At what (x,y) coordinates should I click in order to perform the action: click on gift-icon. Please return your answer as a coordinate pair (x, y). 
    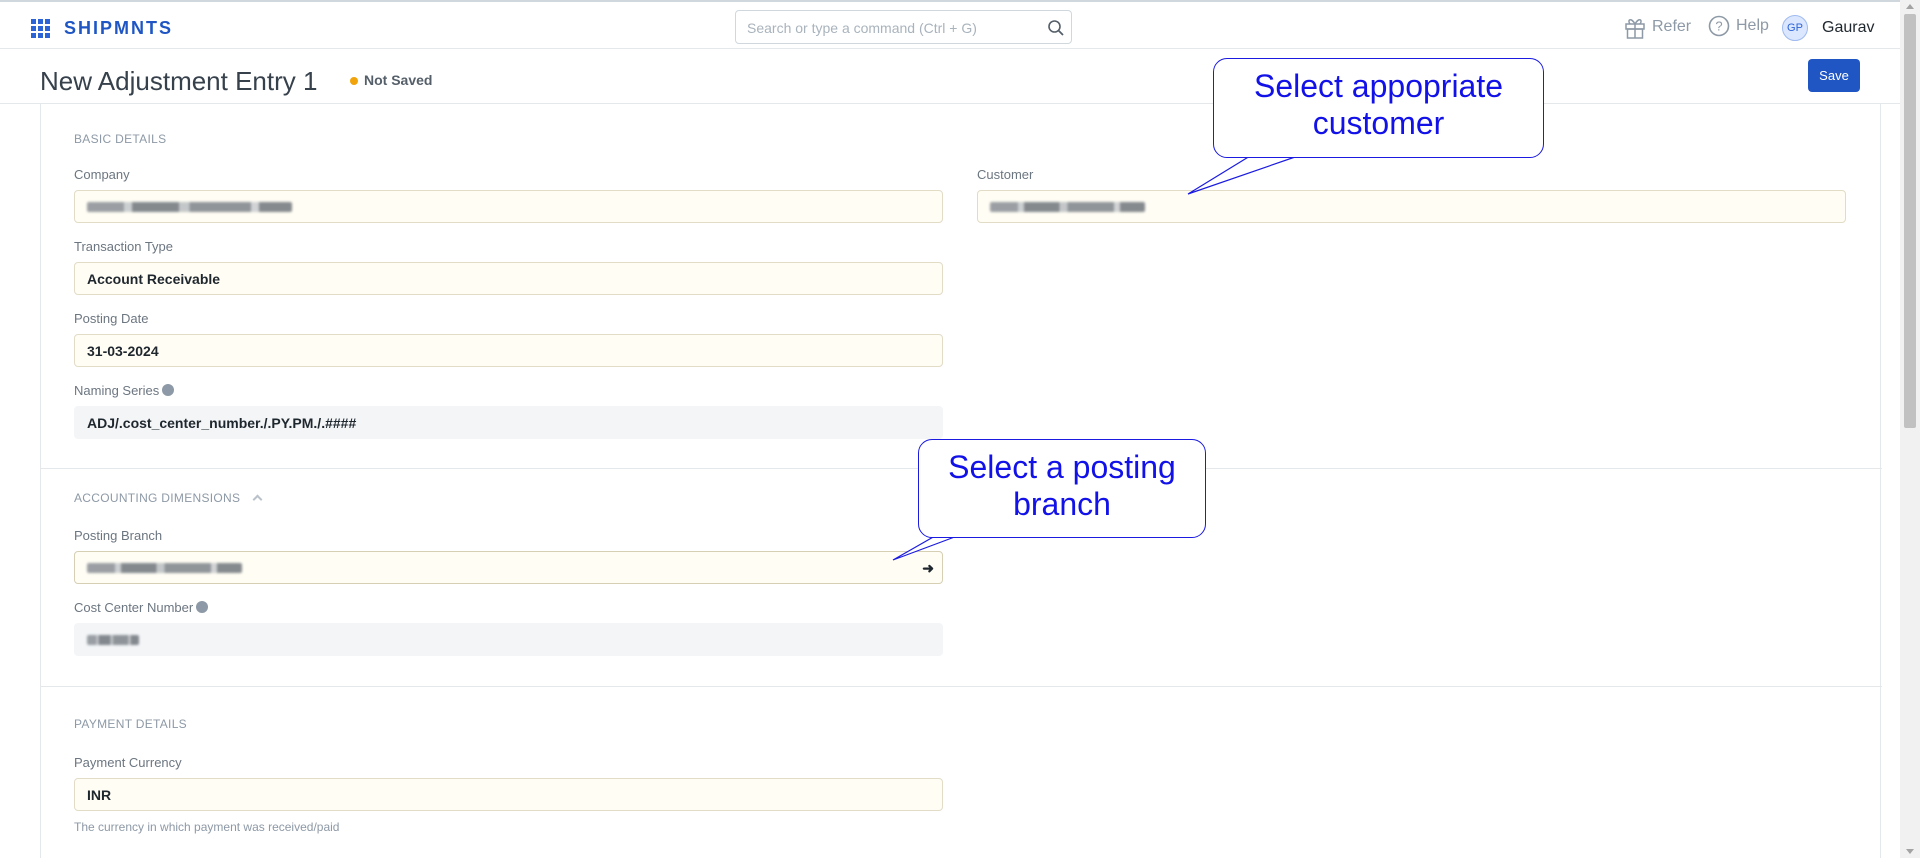
    Looking at the image, I should click on (1635, 29).